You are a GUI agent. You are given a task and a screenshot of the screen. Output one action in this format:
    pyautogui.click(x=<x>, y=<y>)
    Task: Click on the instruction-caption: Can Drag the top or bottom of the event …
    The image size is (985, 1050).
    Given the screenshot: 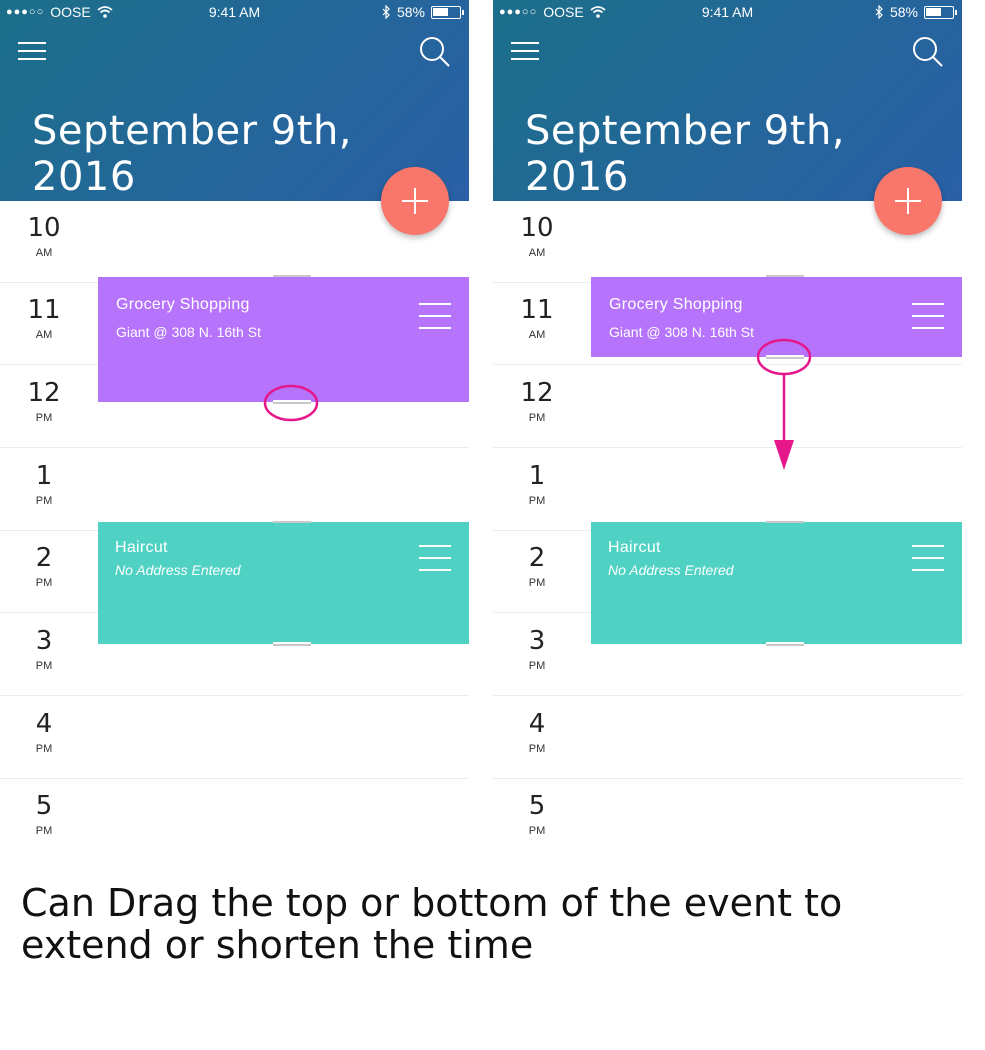 What is the action you would take?
    pyautogui.click(x=432, y=924)
    